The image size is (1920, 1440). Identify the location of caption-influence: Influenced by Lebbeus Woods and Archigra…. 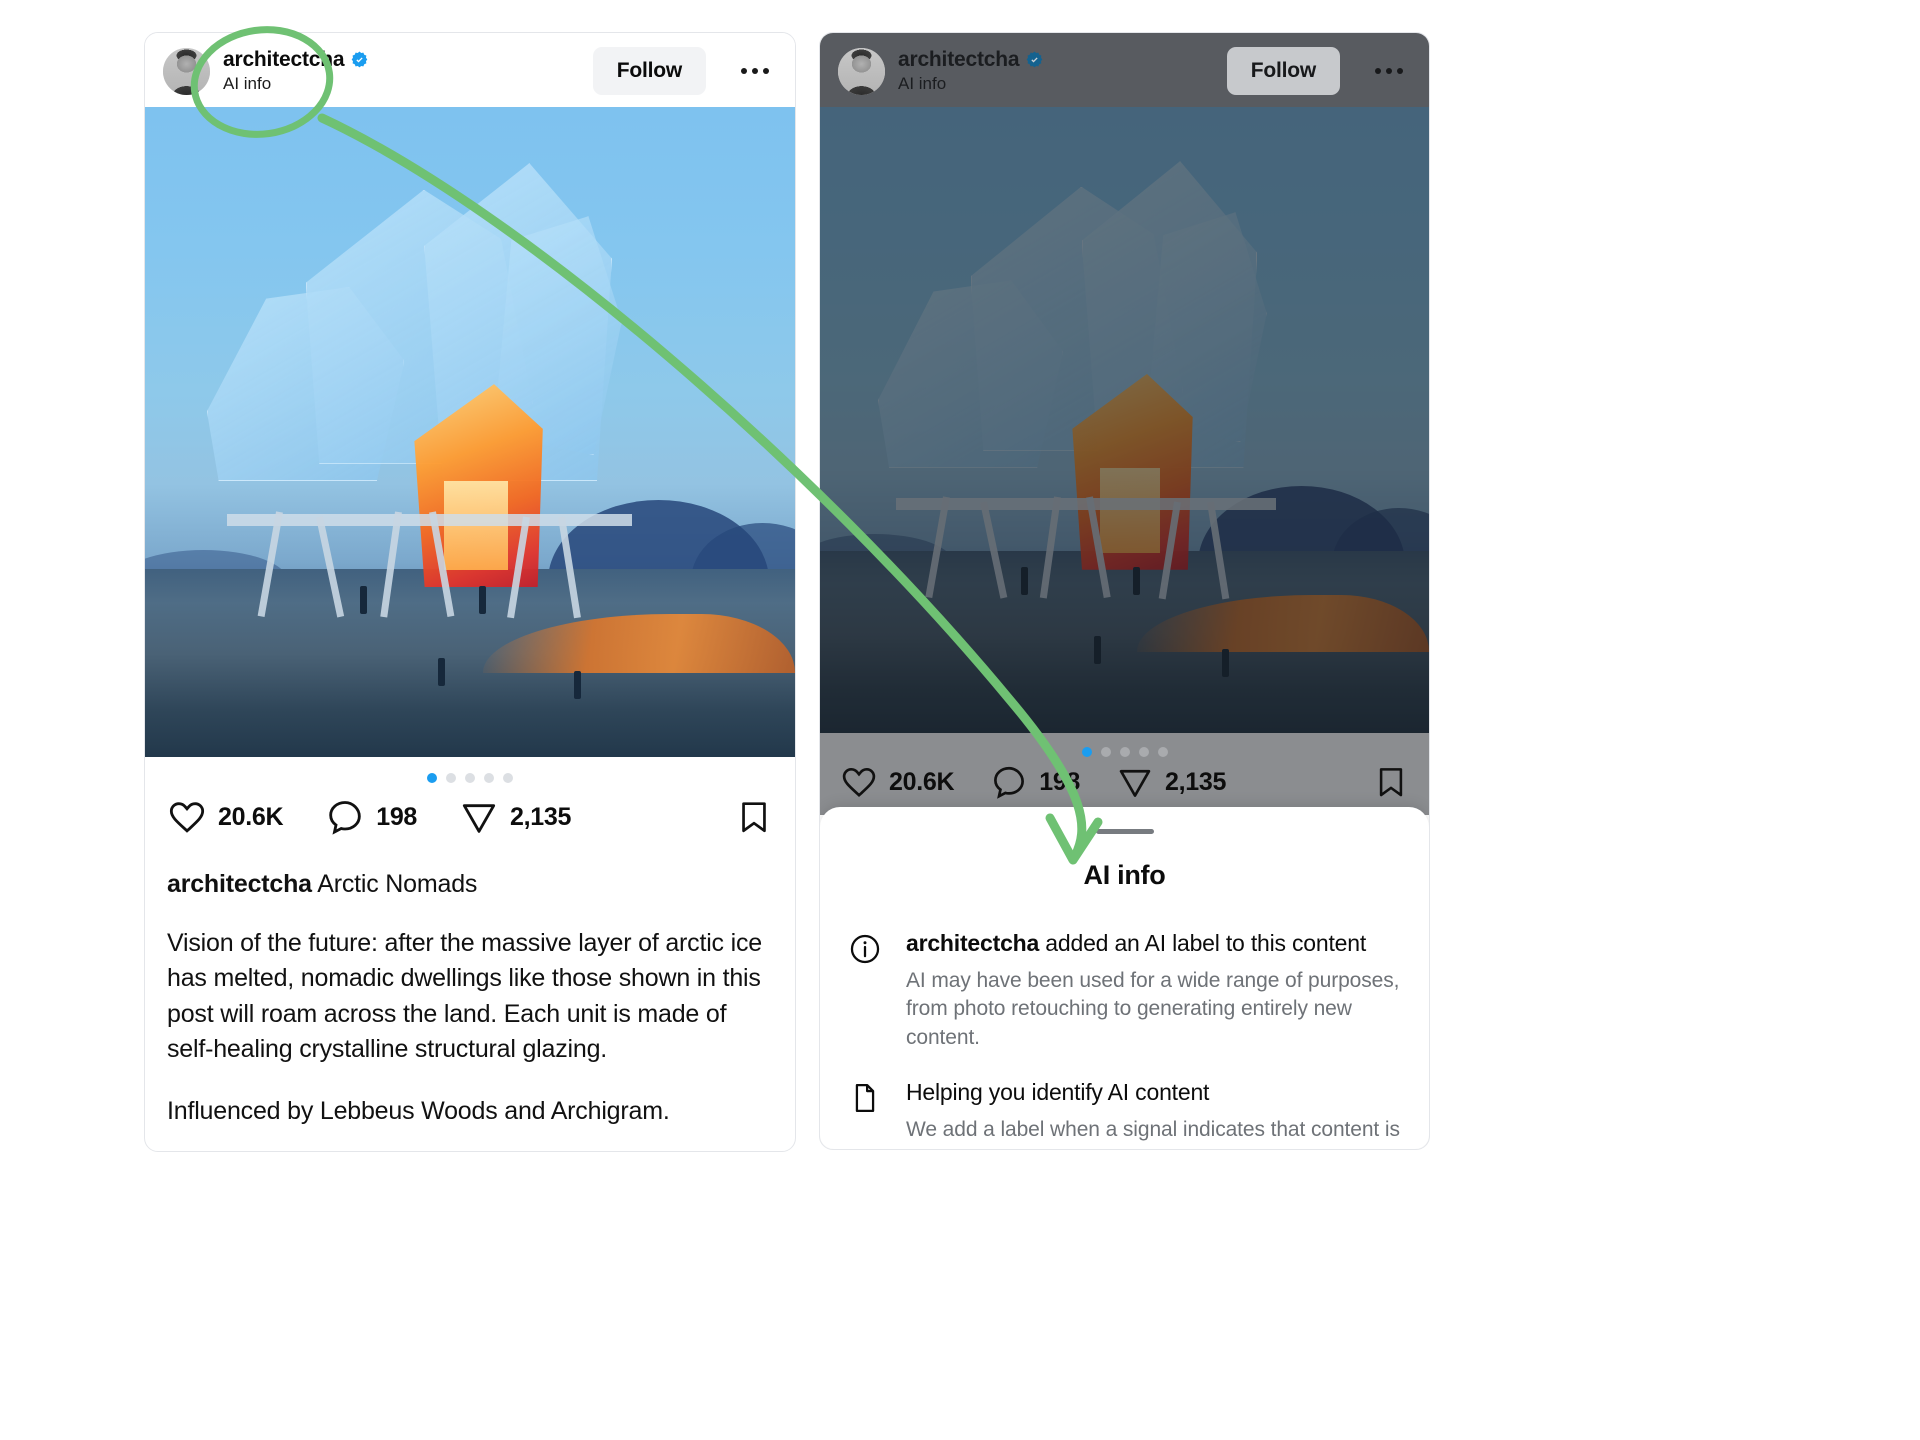
(418, 1110).